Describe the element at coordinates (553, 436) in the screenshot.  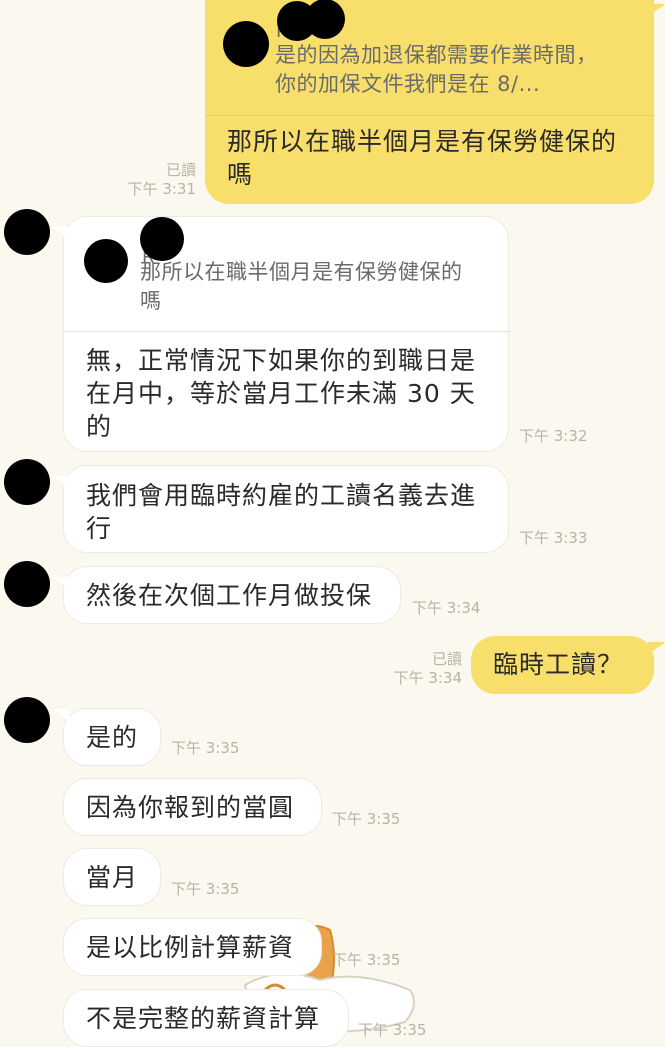
I see `message-time: 下午 3:32` at that location.